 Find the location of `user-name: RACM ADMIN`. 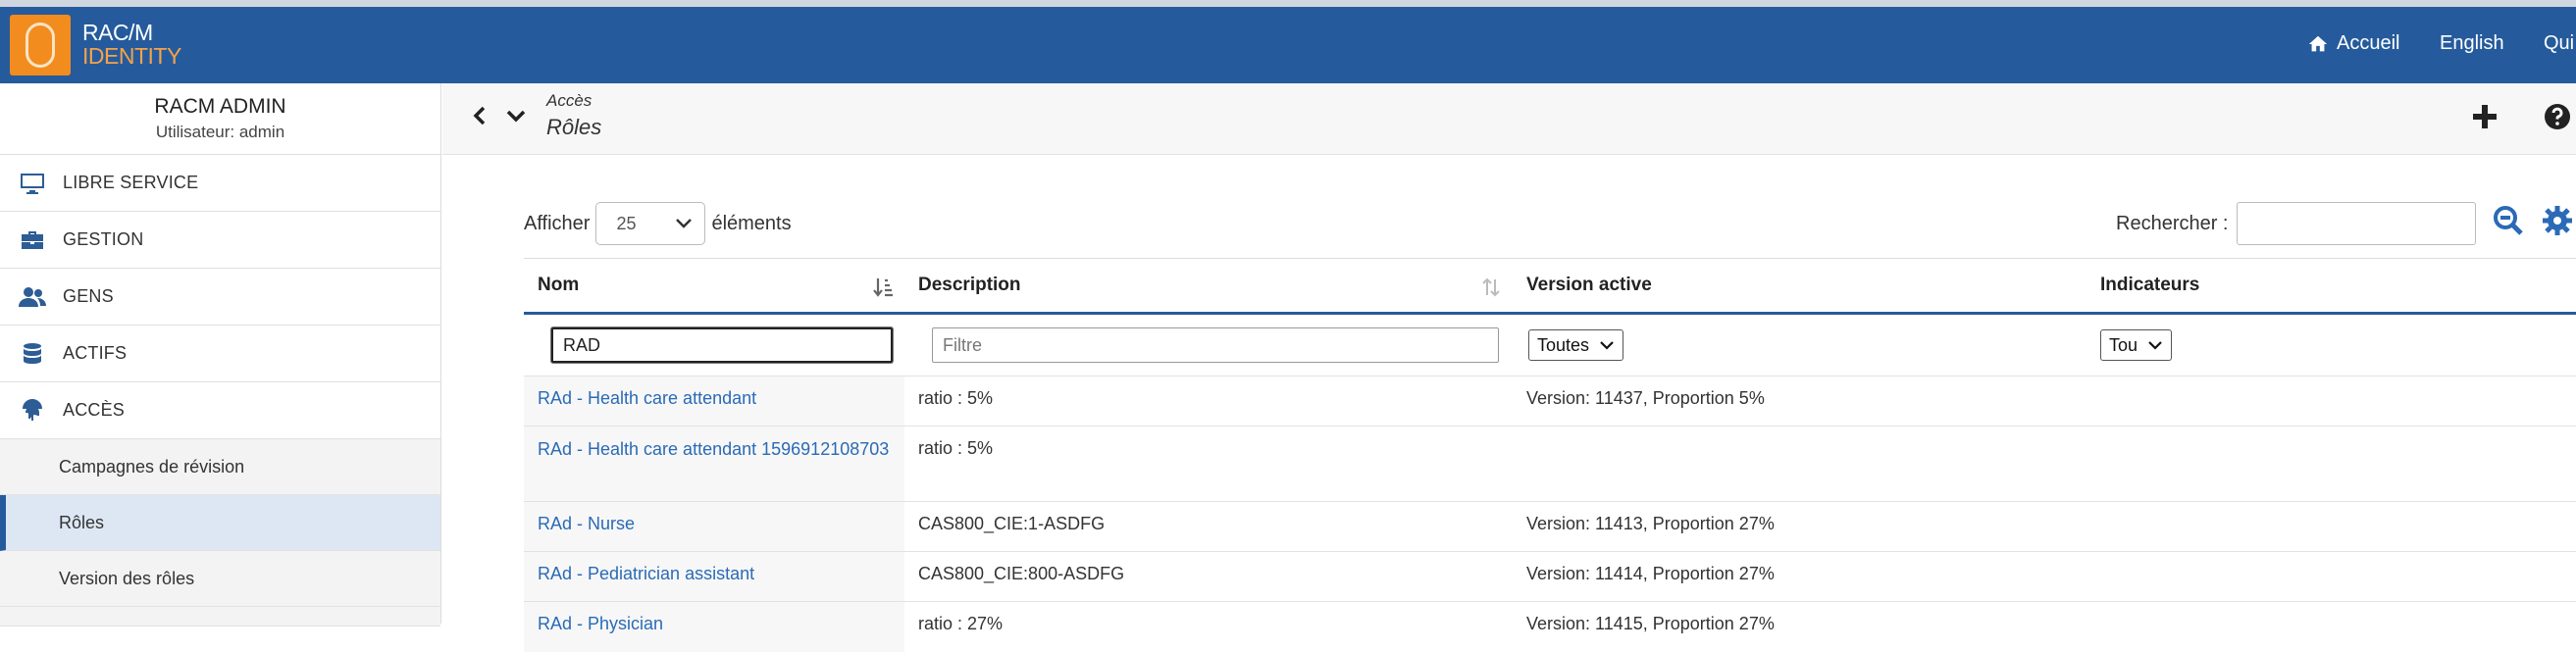

user-name: RACM ADMIN is located at coordinates (220, 106).